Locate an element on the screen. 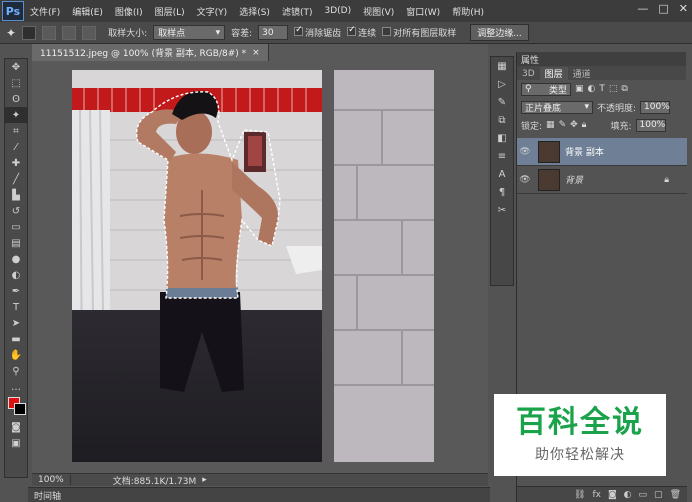 The height and width of the screenshot is (502, 692). fill-label: 填充: is located at coordinates (621, 126).